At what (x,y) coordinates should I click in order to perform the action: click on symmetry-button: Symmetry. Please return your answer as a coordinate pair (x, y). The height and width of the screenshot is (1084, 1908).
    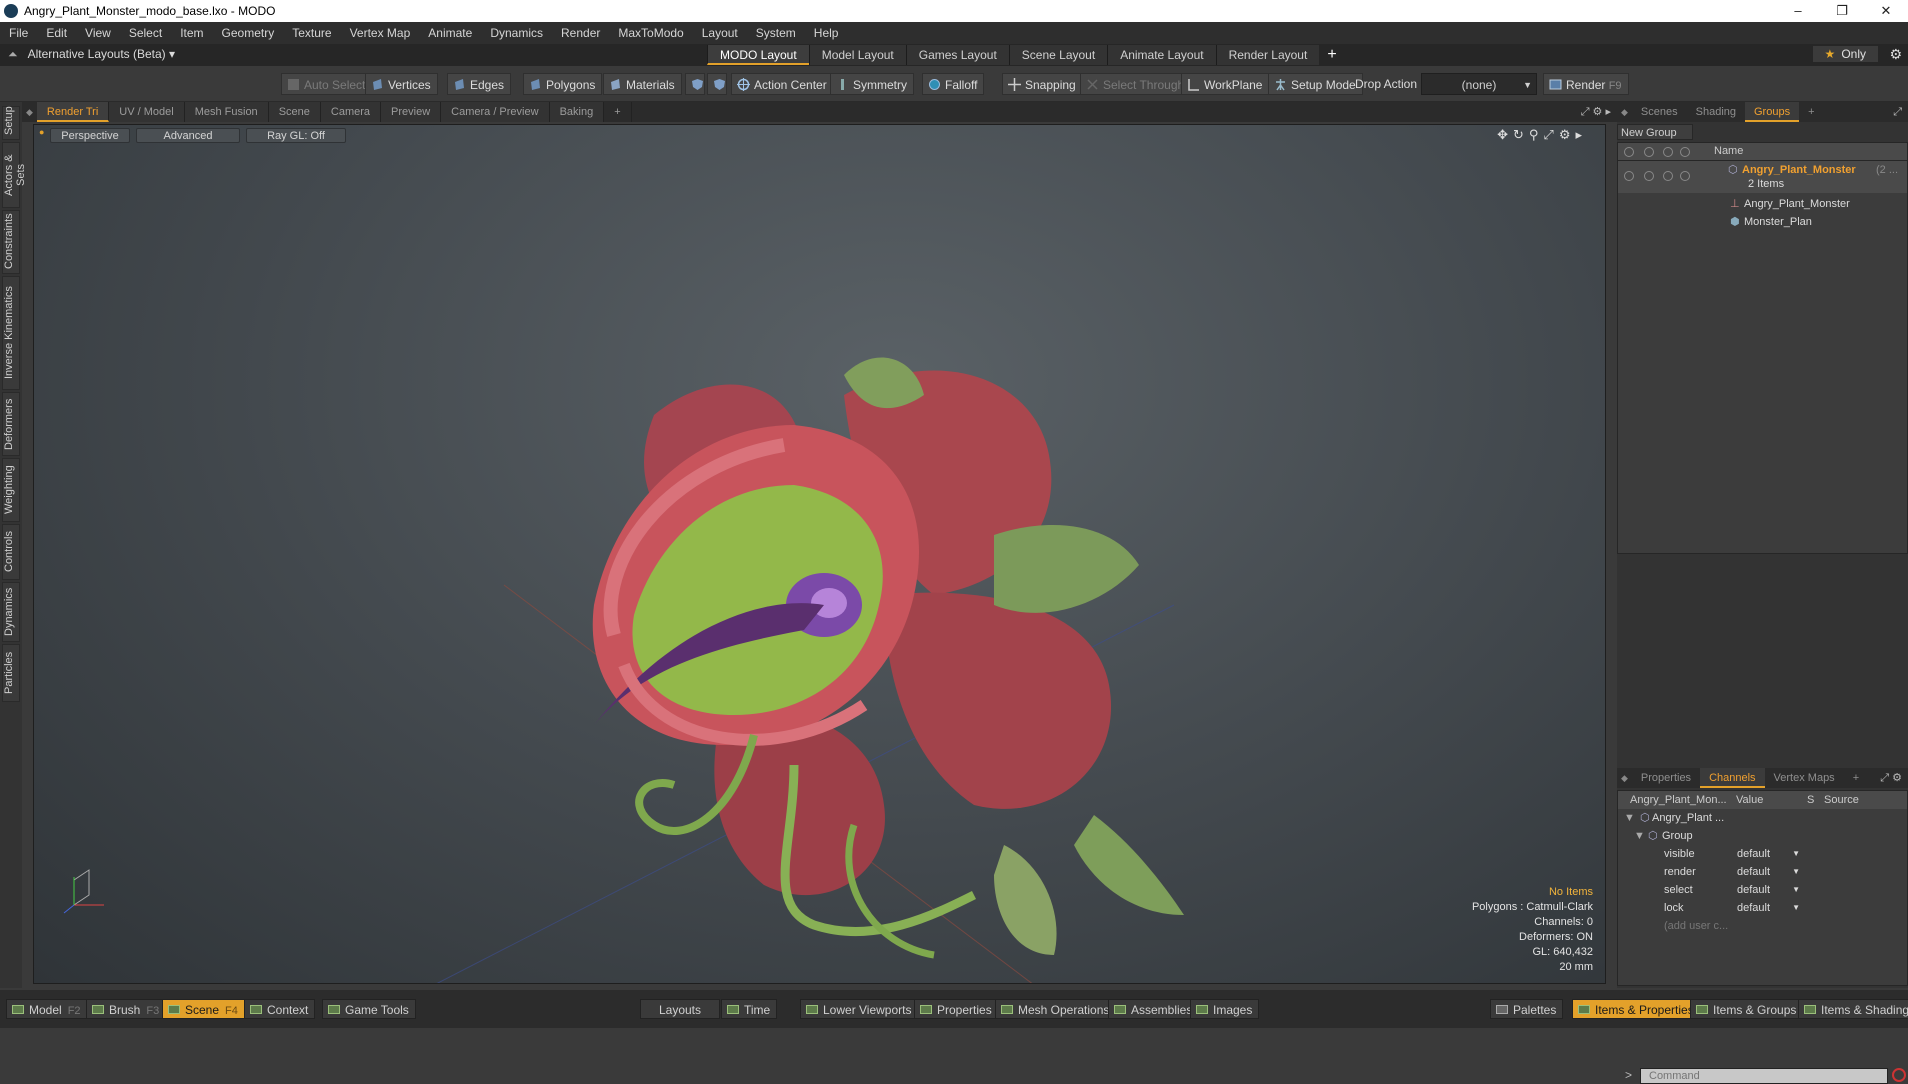
    Looking at the image, I should click on (872, 84).